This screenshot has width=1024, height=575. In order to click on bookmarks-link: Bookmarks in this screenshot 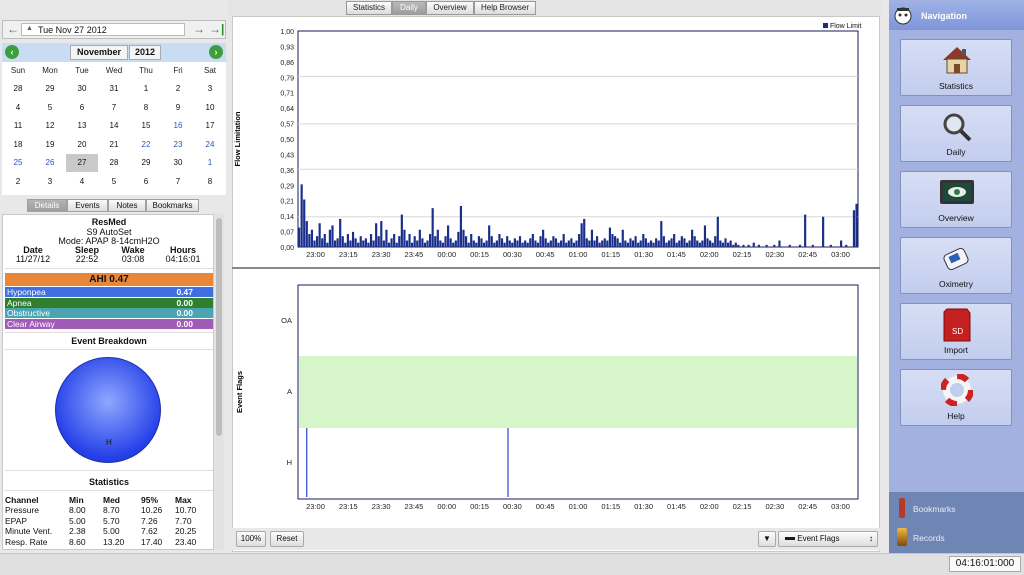, I will do `click(934, 509)`.